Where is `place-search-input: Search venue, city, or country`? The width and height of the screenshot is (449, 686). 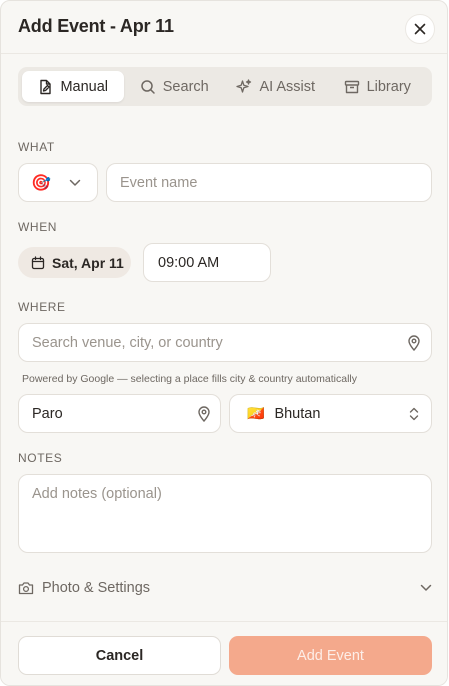 place-search-input: Search venue, city, or country is located at coordinates (225, 342).